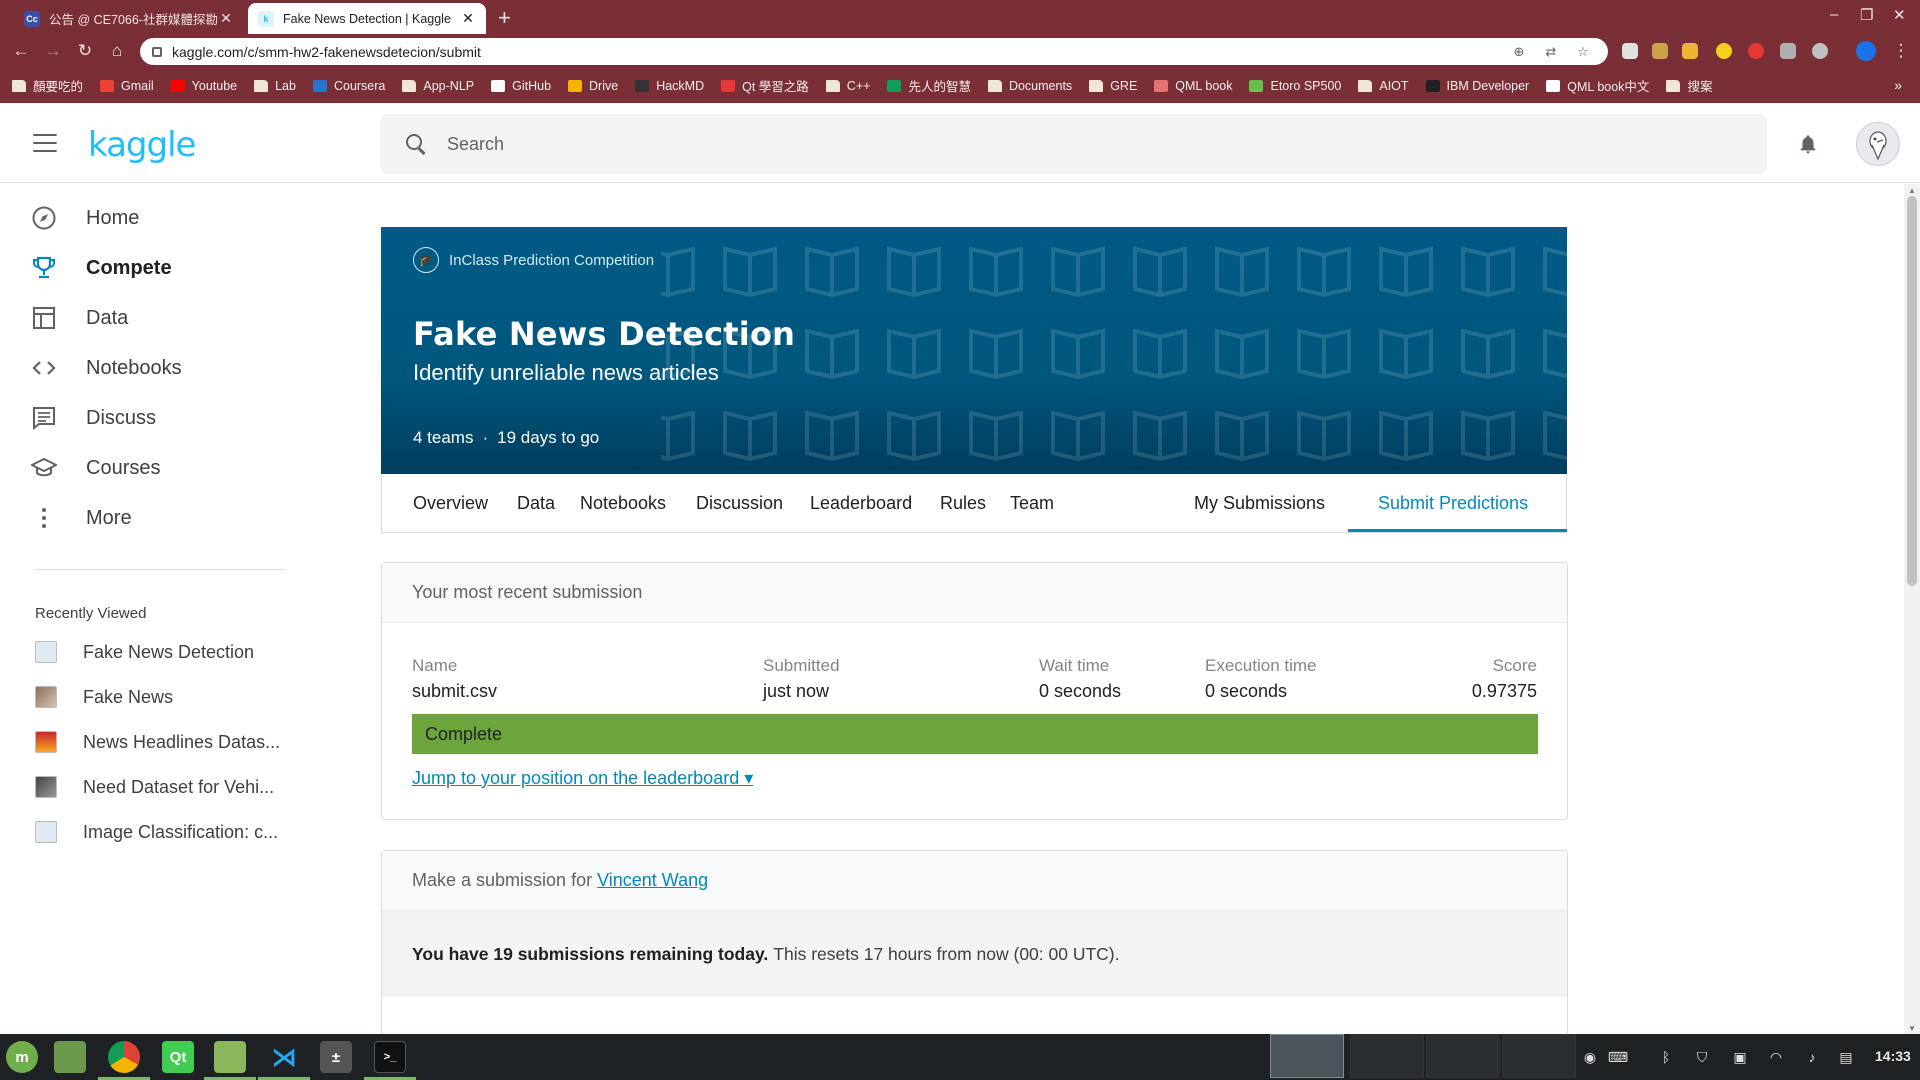 The width and height of the screenshot is (1920, 1080). Describe the element at coordinates (1583, 51) in the screenshot. I see `bookmark-star-icon: ☆` at that location.